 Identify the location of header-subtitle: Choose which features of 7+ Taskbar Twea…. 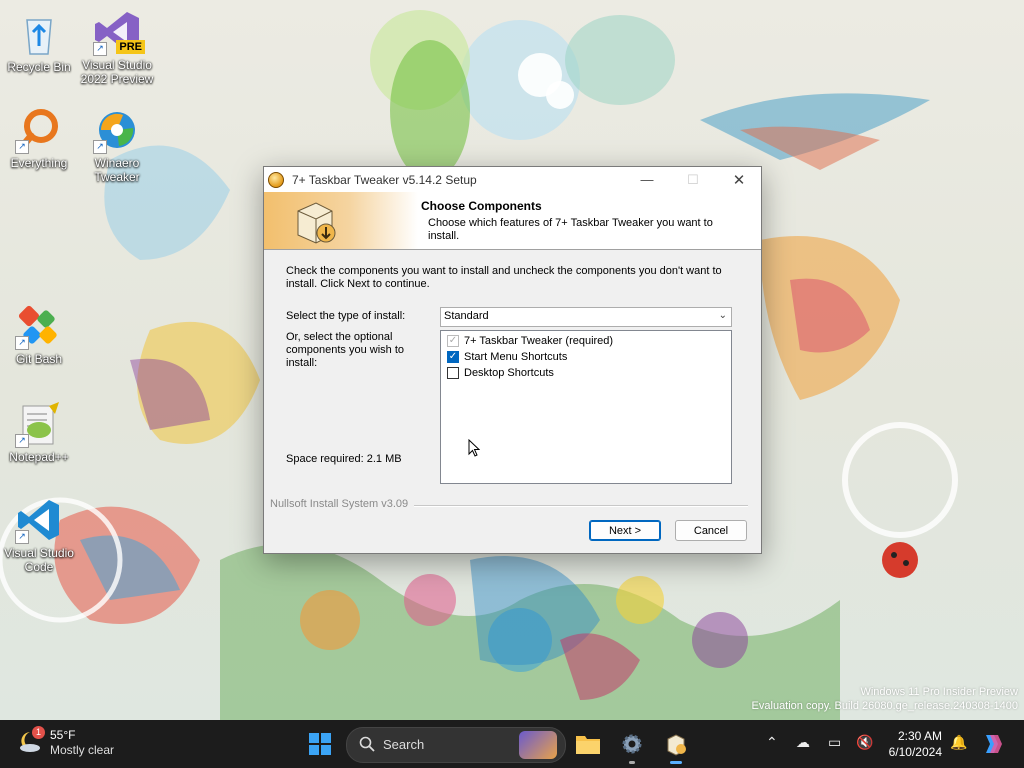
(570, 229).